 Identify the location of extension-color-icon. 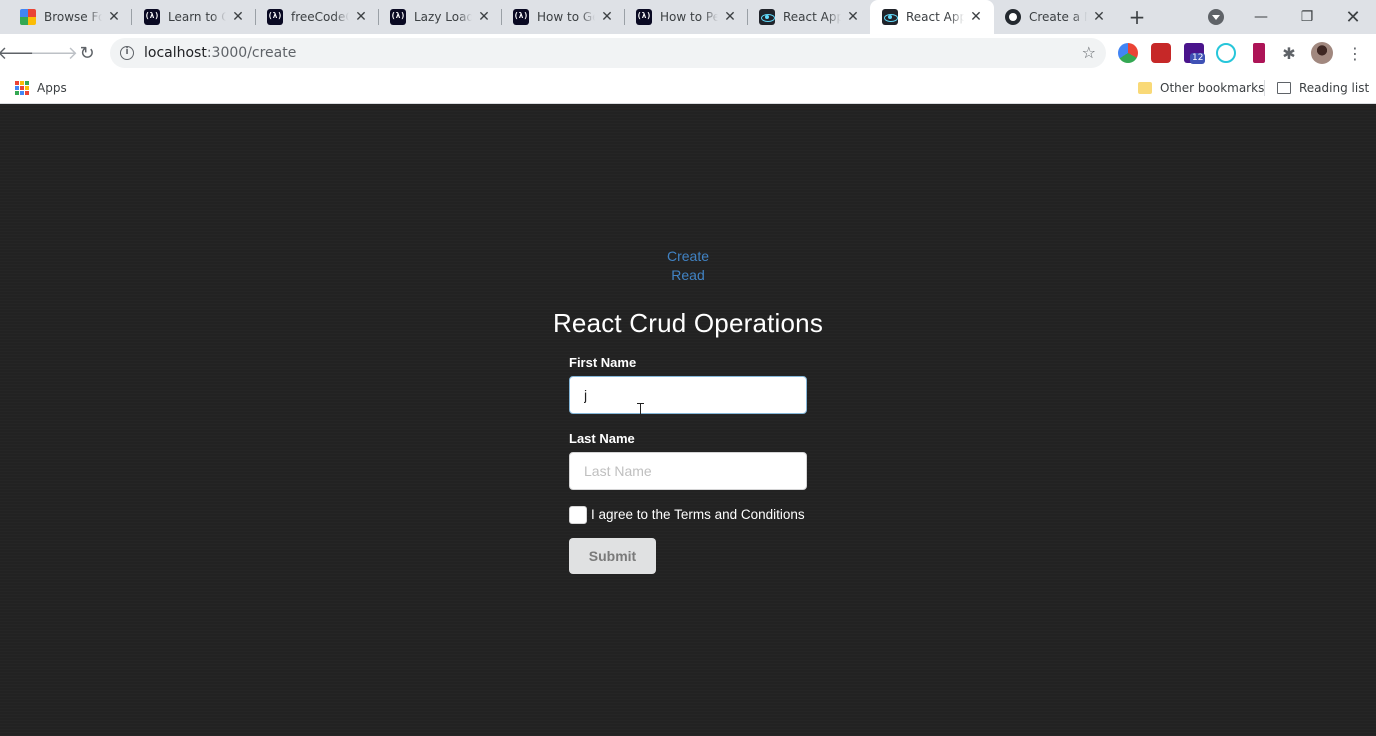
(1128, 53).